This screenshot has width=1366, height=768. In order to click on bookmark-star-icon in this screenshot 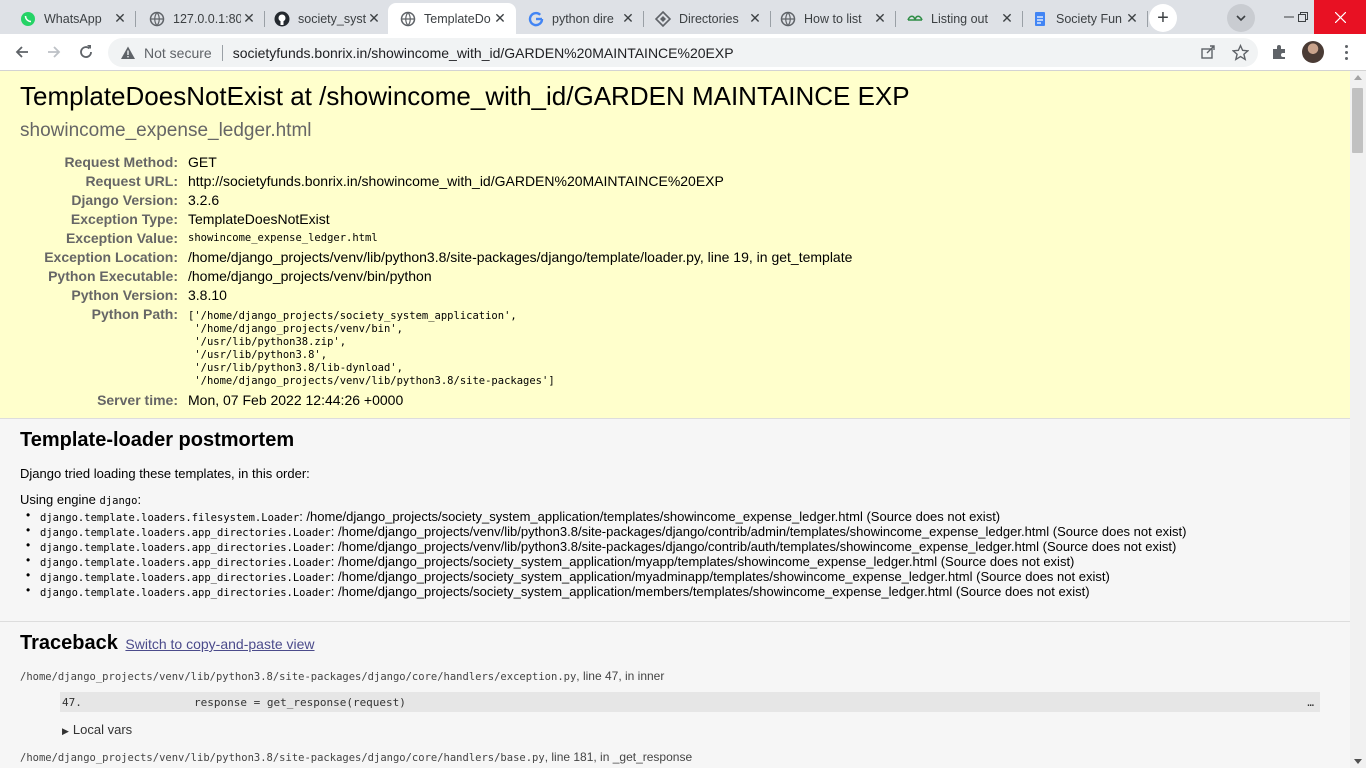, I will do `click(1240, 52)`.